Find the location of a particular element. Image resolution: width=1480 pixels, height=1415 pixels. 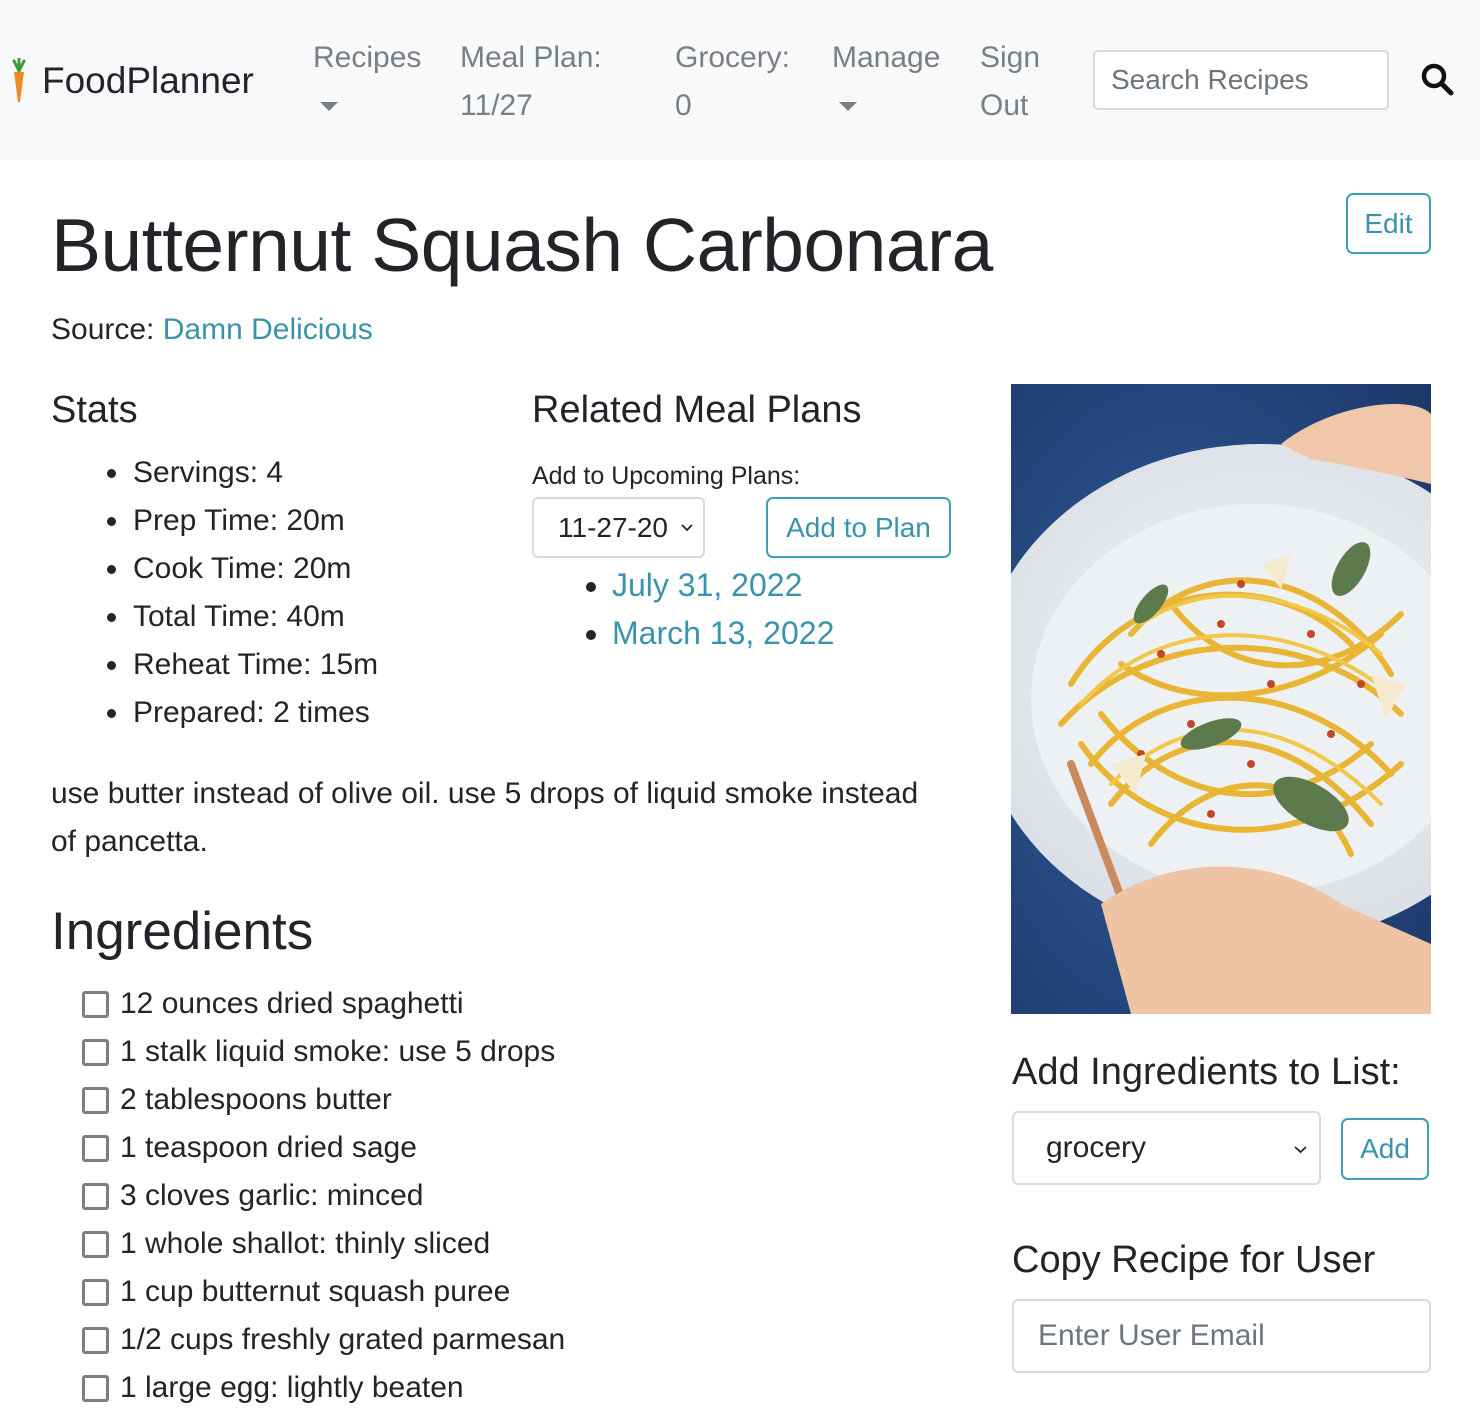

nav-sign-out-line2: Out is located at coordinates (1004, 105).